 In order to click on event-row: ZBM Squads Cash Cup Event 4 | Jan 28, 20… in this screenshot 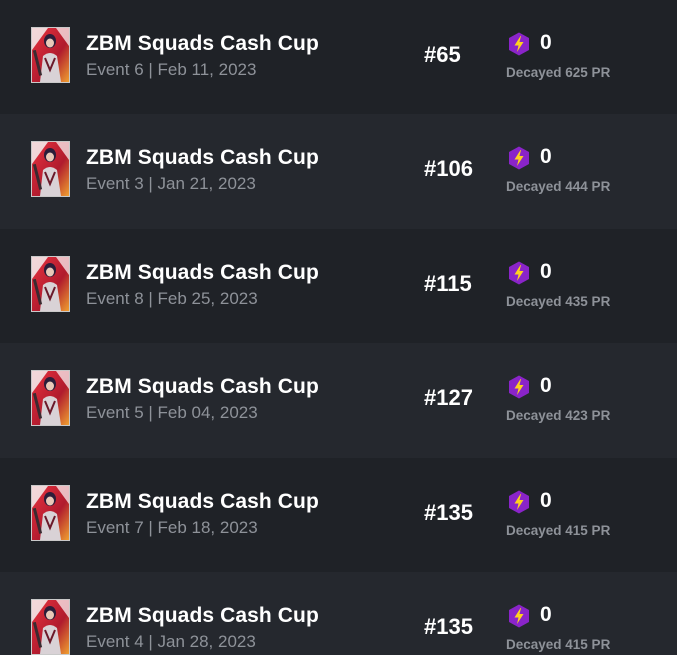, I will do `click(338, 613)`.